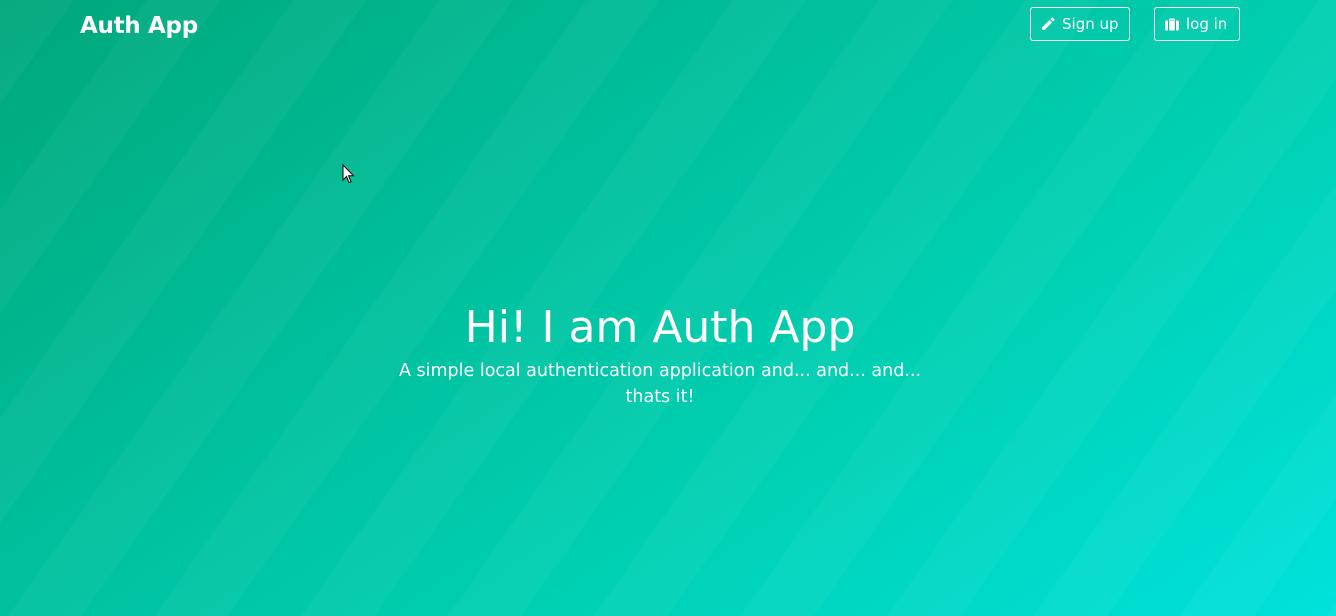  Describe the element at coordinates (348, 174) in the screenshot. I see `mouse-cursor-icon` at that location.